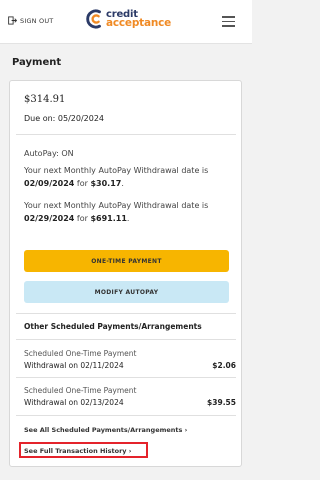 This screenshot has width=320, height=480. I want to click on modify-autopay-button: MODIFY AUTOPAY, so click(126, 292).